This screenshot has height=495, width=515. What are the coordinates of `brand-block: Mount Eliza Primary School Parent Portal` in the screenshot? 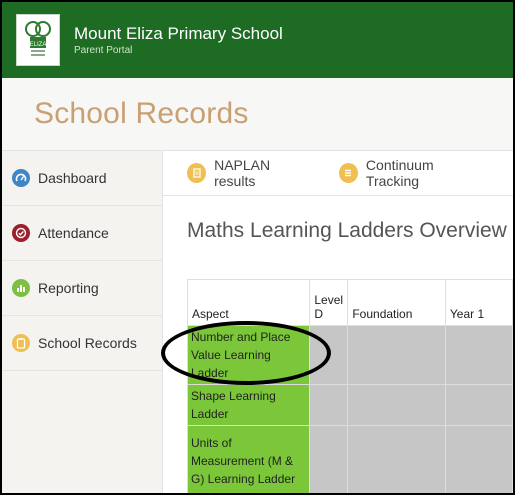 It's located at (178, 40).